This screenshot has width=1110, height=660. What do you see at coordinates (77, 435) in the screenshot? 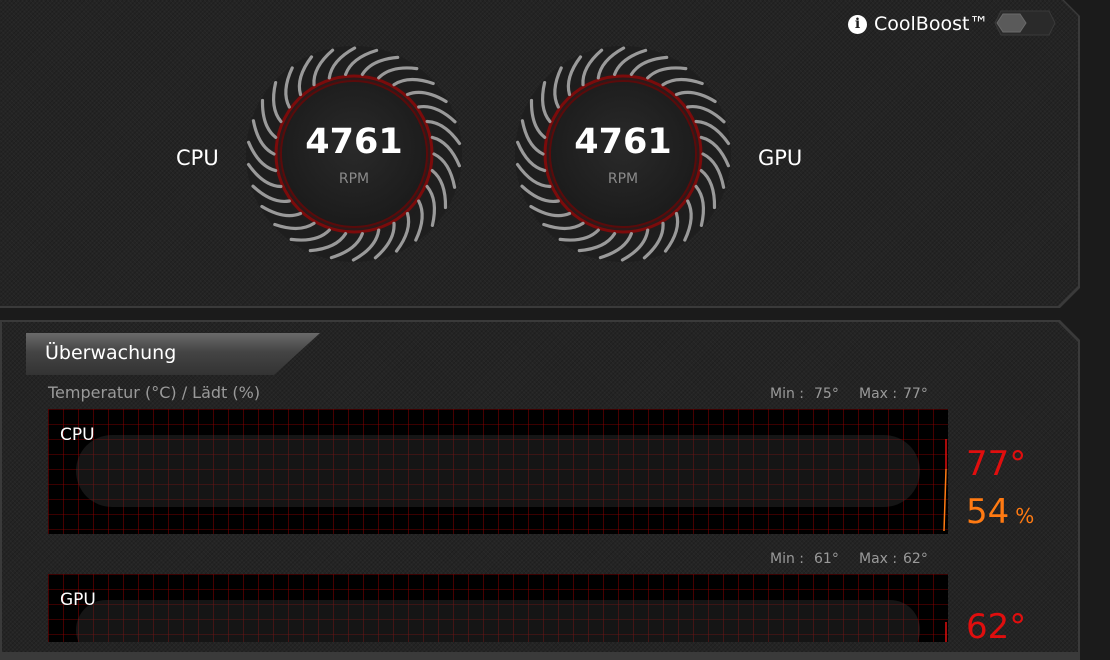
I see `cpu-graph-label: CPU` at bounding box center [77, 435].